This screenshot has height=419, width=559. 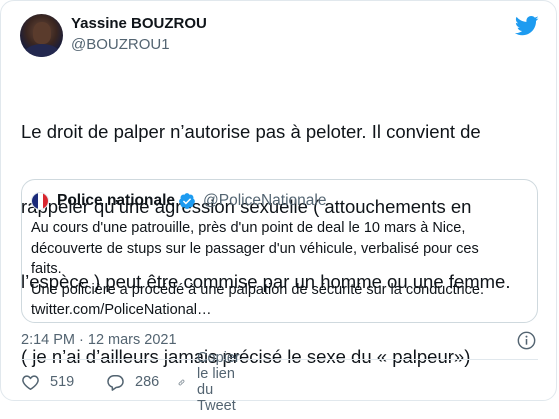 I want to click on like-button: 519, so click(x=47, y=382).